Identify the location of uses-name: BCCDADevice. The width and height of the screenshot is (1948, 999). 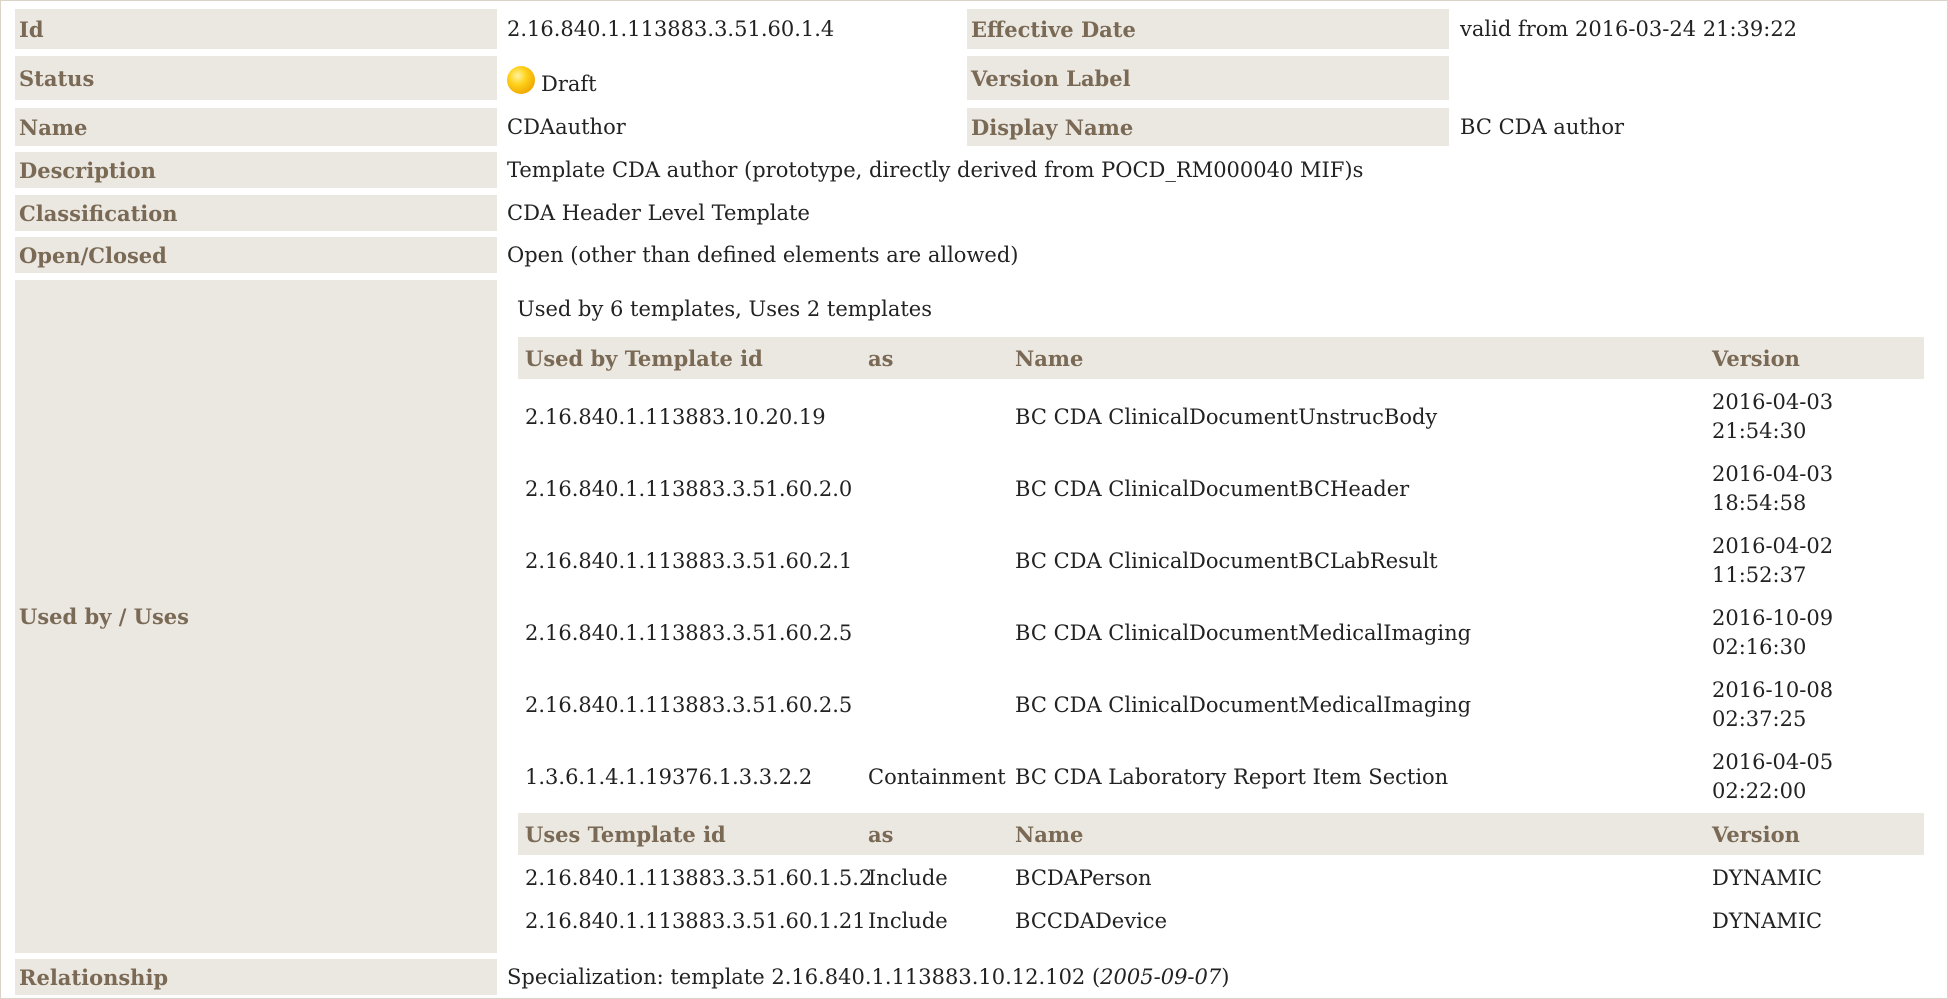
(1356, 921).